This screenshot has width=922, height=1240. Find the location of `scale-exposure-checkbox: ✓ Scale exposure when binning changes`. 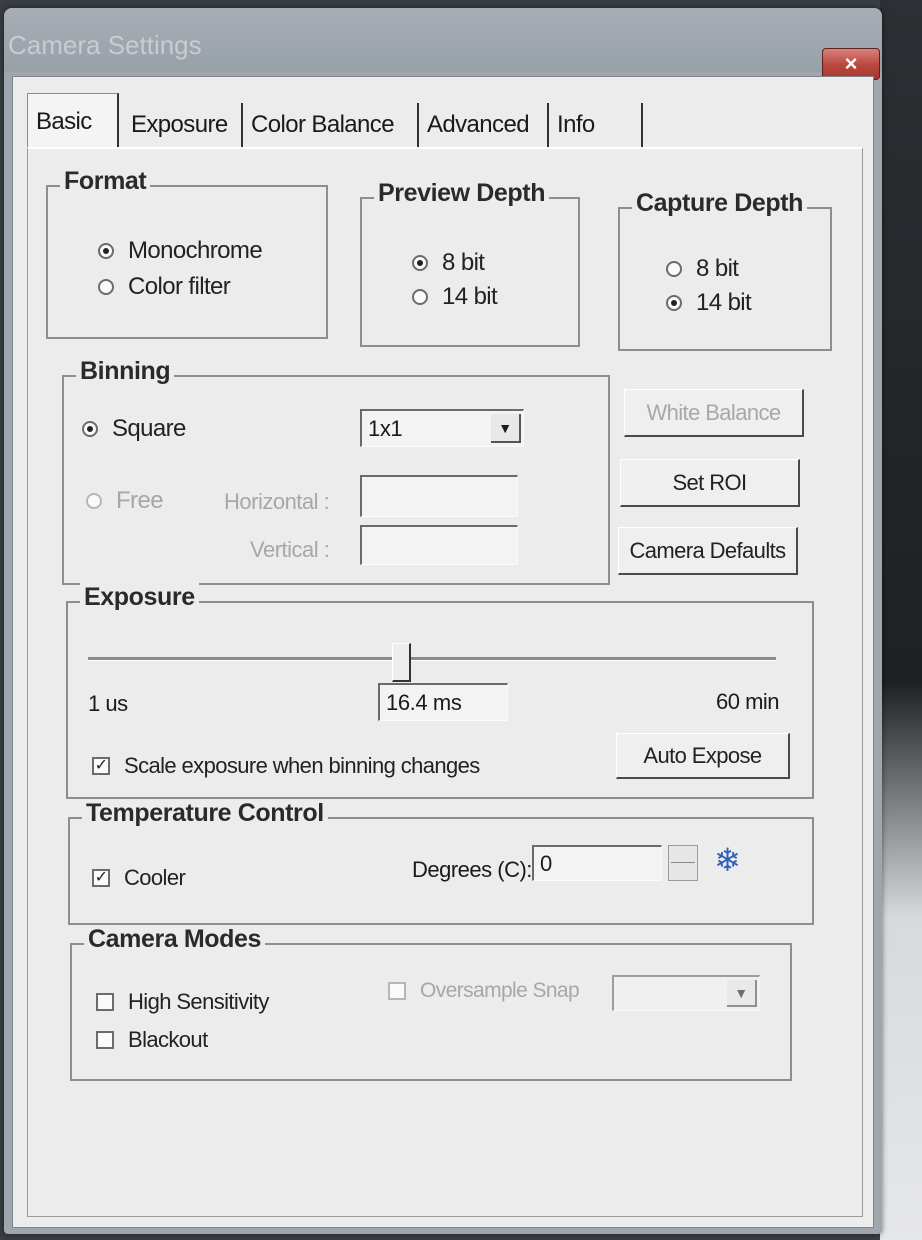

scale-exposure-checkbox: ✓ Scale exposure when binning changes is located at coordinates (286, 766).